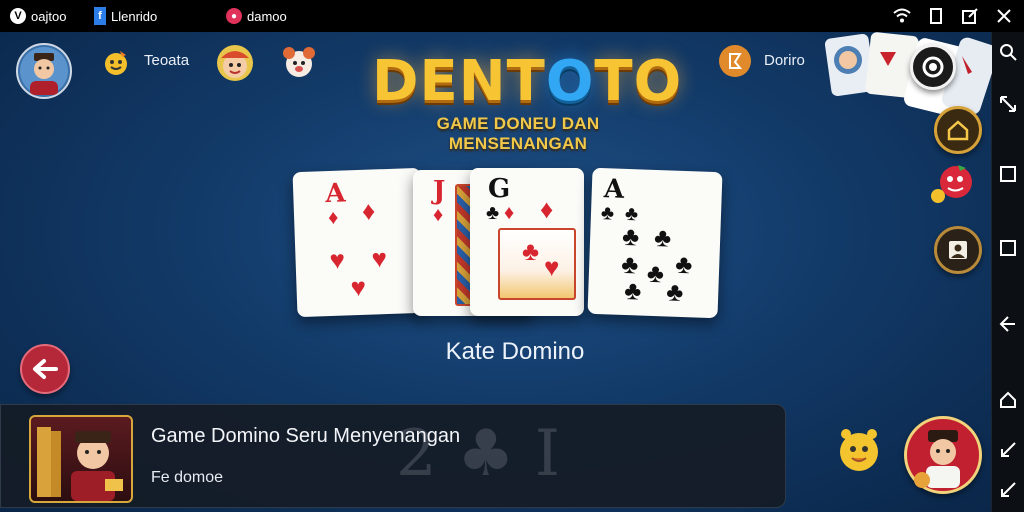 The image size is (1024, 512). Describe the element at coordinates (1008, 104) in the screenshot. I see `expand-icon` at that location.